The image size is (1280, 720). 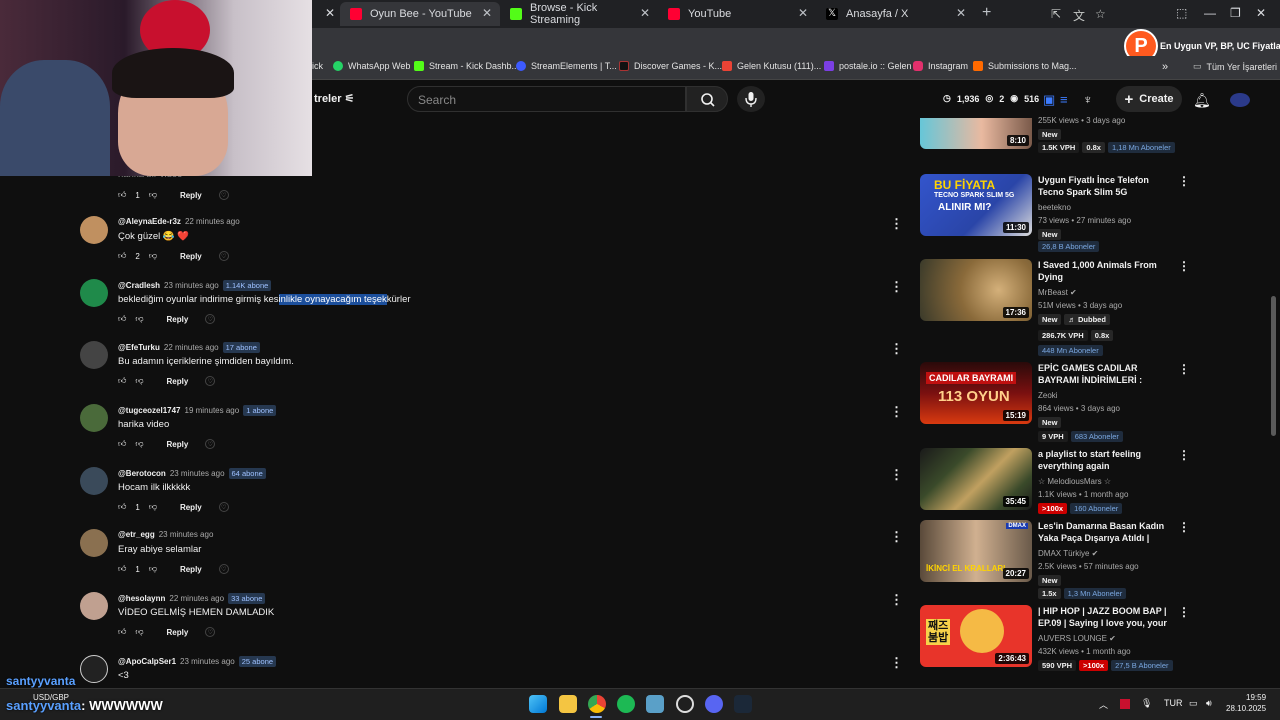 I want to click on profile-icon: ⬚, so click(x=1181, y=13).